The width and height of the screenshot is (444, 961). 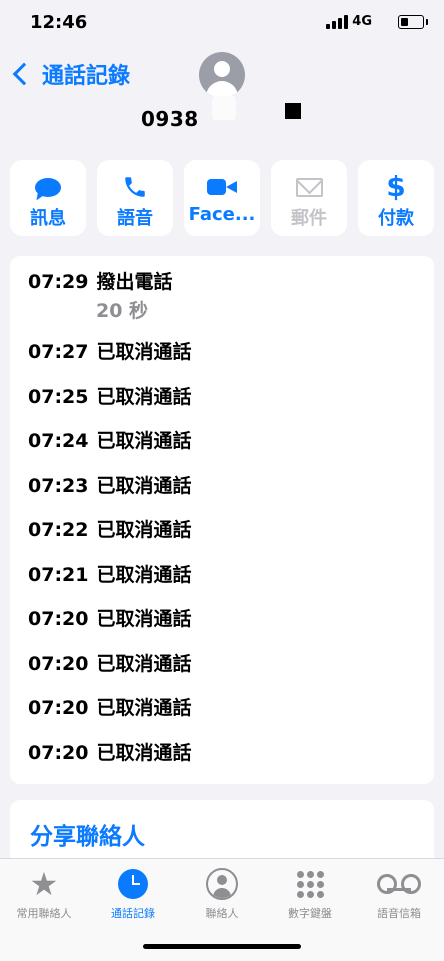 What do you see at coordinates (134, 282) in the screenshot?
I see `call-status: 撥出電話` at bounding box center [134, 282].